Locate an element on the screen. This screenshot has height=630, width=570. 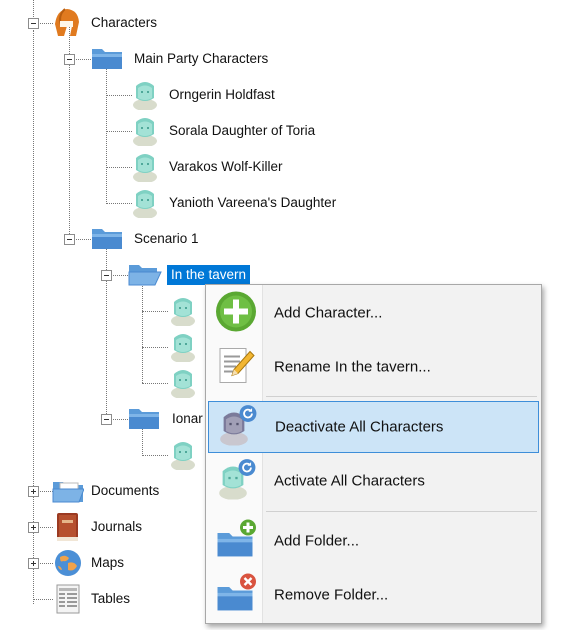
tree-node-scenario: Scenario 1 is located at coordinates (166, 239).